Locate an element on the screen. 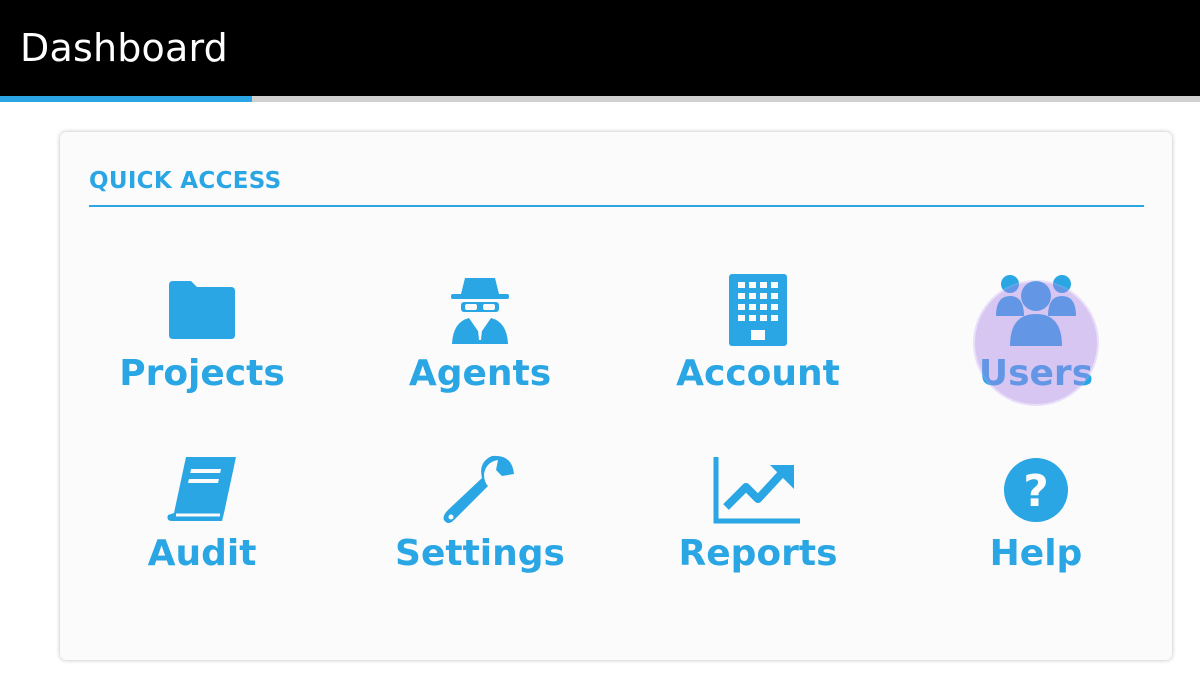  tile-settings: Settings is located at coordinates (480, 527).